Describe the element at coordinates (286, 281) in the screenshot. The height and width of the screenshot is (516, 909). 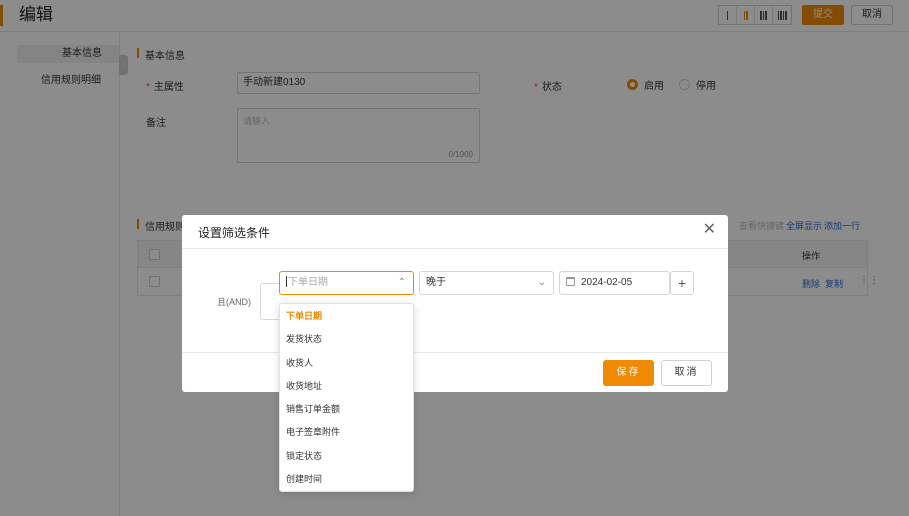
I see `text-cursor` at that location.